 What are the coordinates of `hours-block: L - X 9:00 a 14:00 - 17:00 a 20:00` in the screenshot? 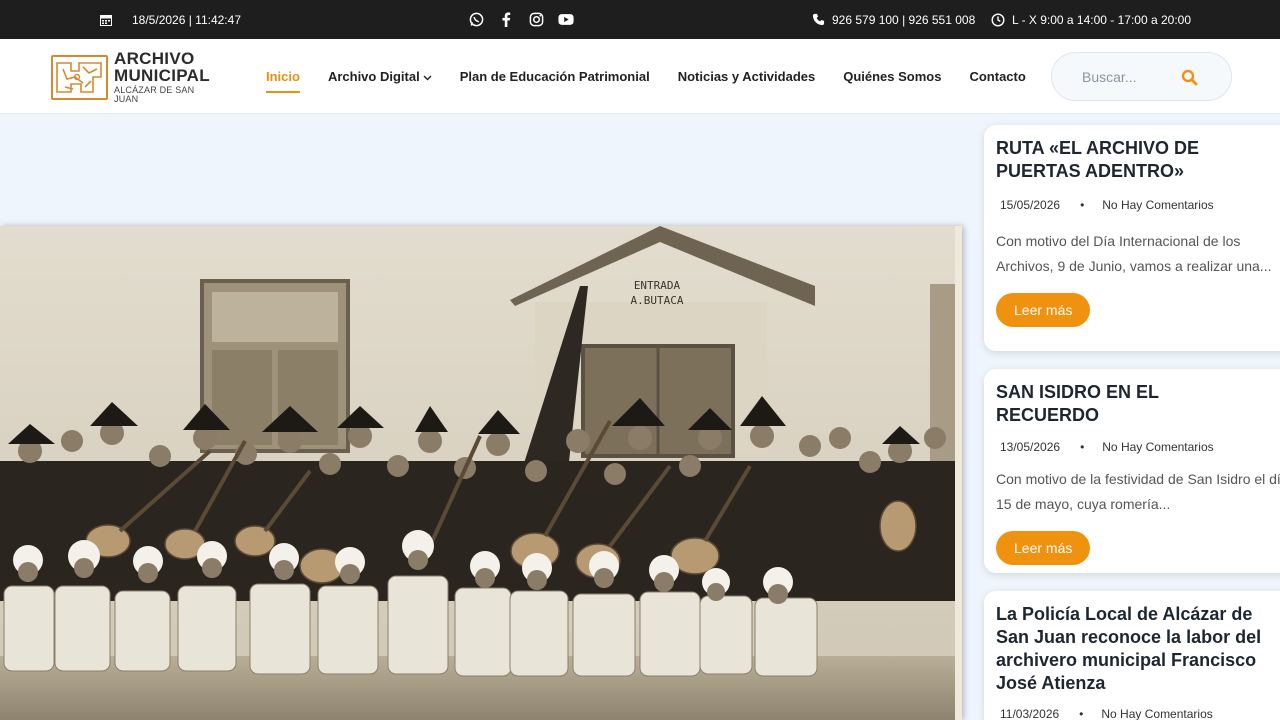 It's located at (1090, 19).